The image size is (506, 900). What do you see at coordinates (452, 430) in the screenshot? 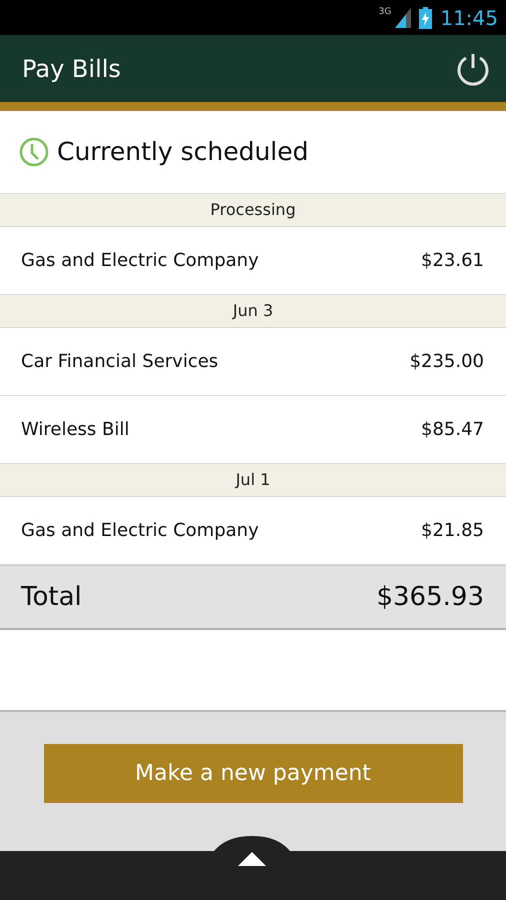
I see `payment-amount: $85.47` at bounding box center [452, 430].